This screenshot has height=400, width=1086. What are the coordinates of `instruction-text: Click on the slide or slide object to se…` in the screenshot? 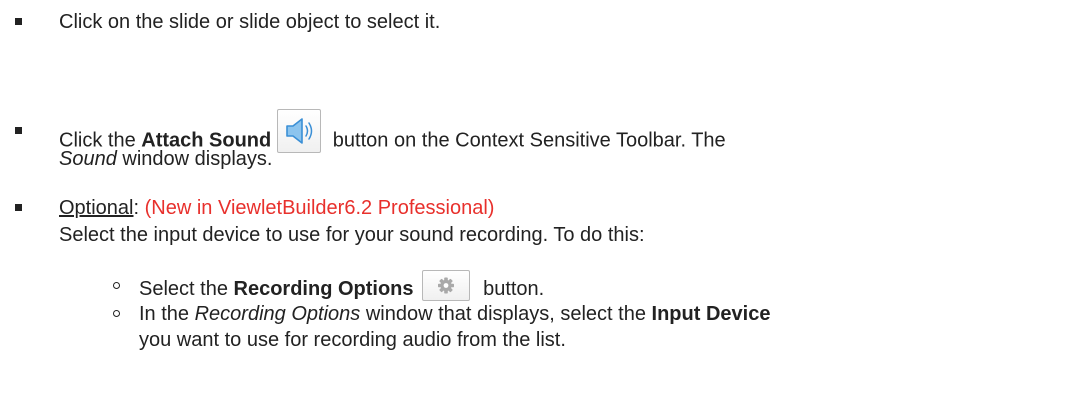 It's located at (249, 22).